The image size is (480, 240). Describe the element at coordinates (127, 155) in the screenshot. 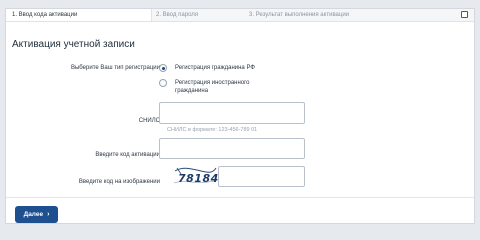

I see `activation-code-label: Введите код активации` at that location.